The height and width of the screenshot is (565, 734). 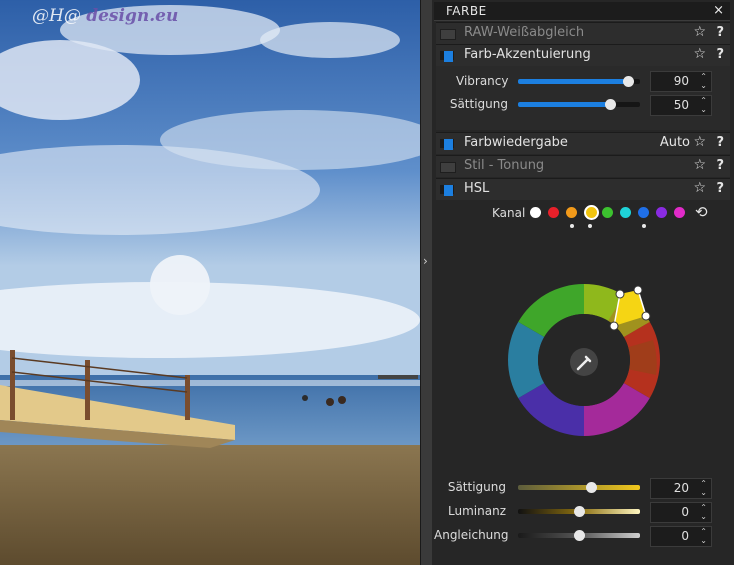 I want to click on saettigung-slider, so click(x=579, y=104).